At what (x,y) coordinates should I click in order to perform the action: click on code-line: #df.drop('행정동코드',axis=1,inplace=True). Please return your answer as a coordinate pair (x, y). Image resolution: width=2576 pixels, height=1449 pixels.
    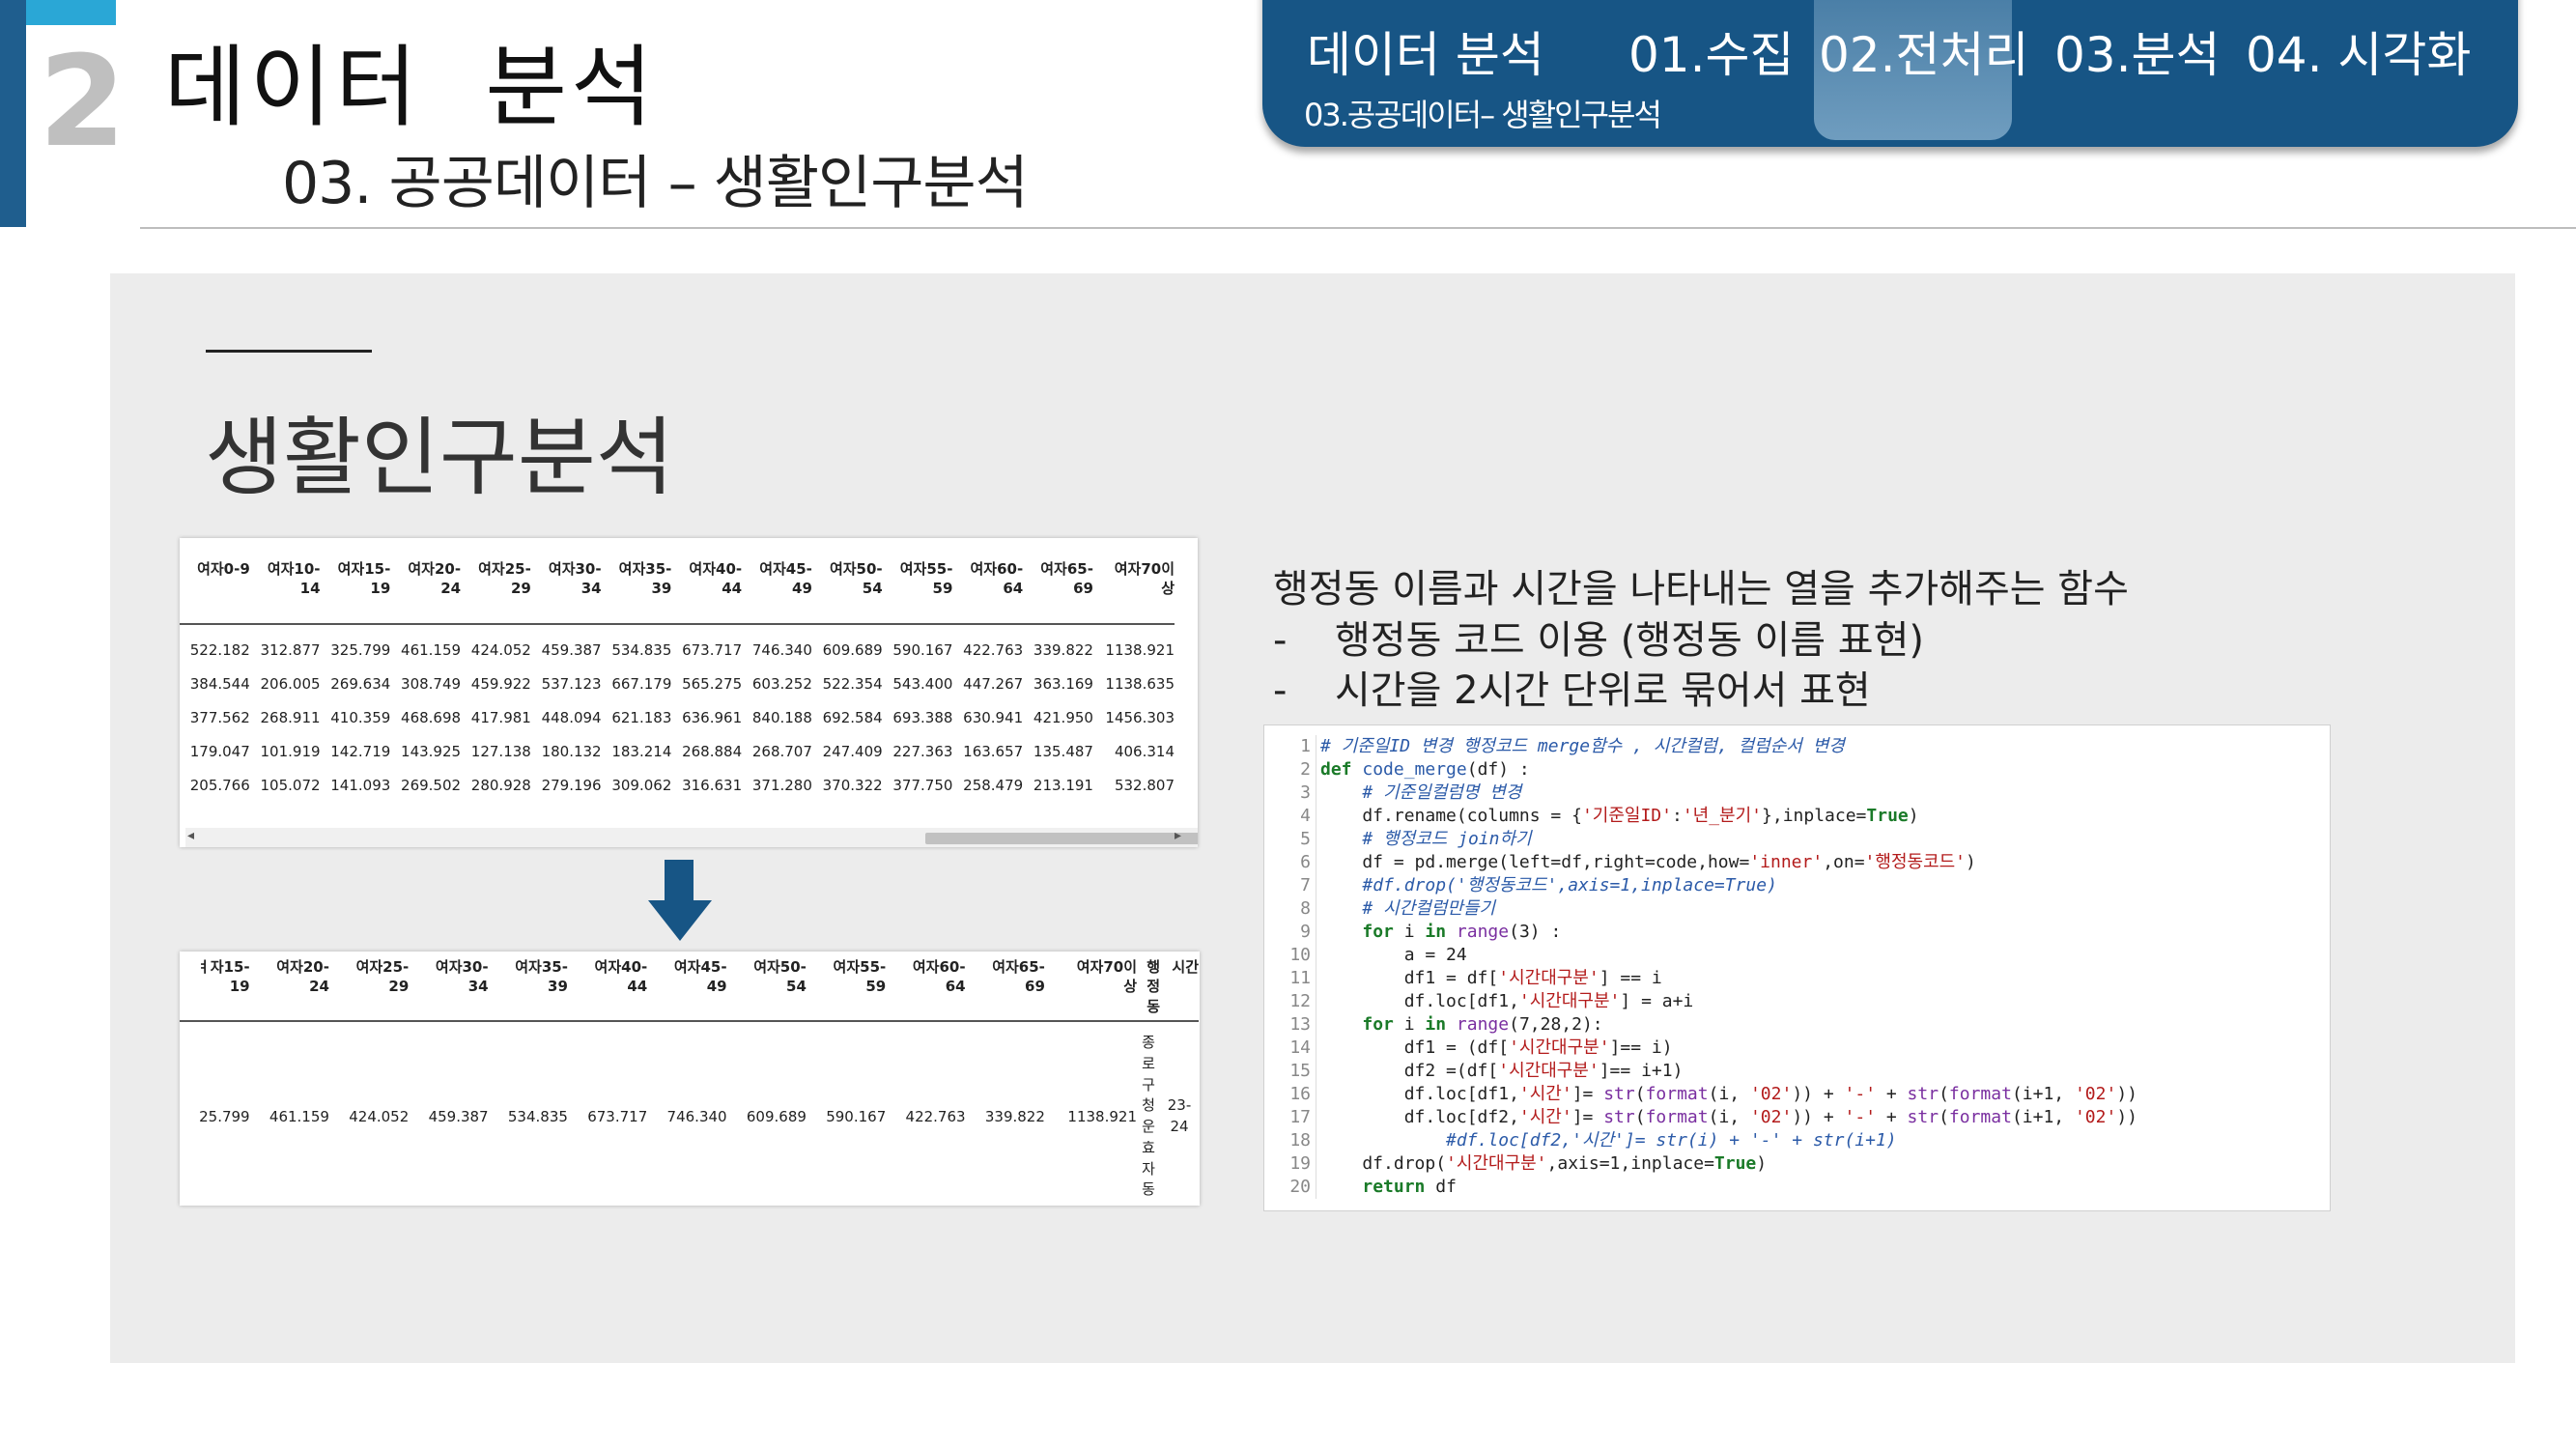
    Looking at the image, I should click on (1569, 885).